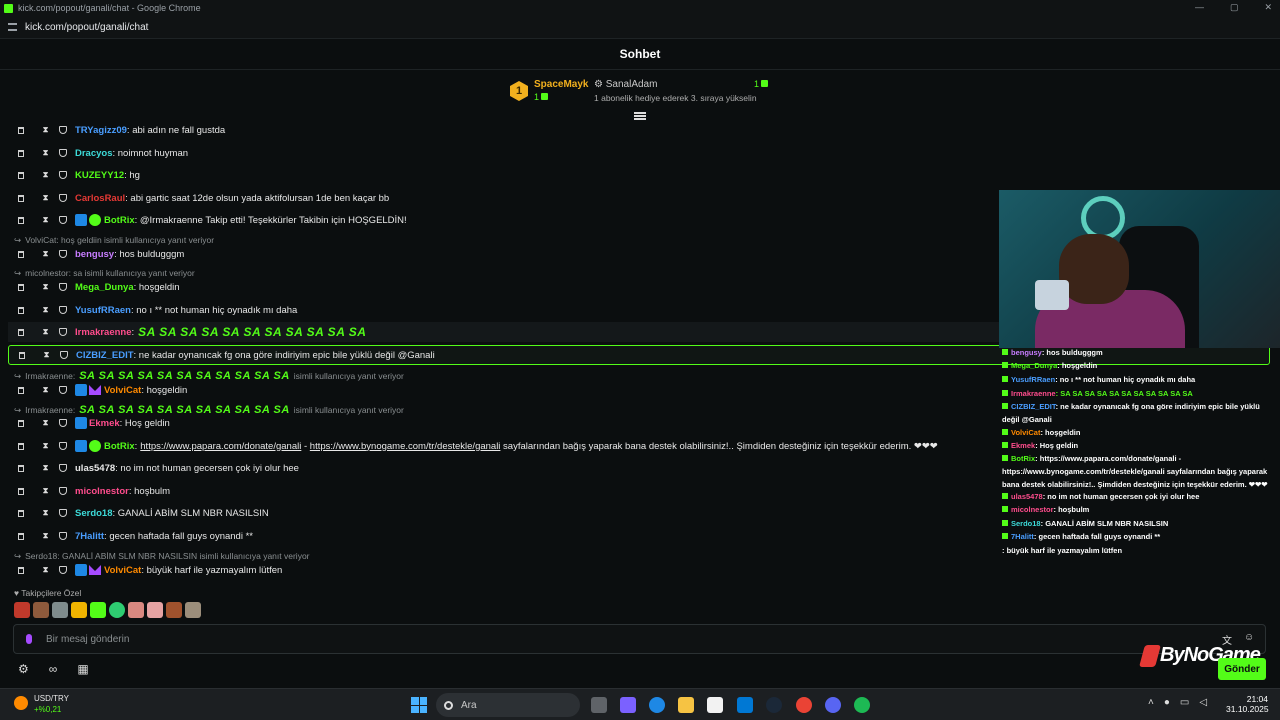  Describe the element at coordinates (100, 198) in the screenshot. I see `chat-username: CarlosRaul` at that location.